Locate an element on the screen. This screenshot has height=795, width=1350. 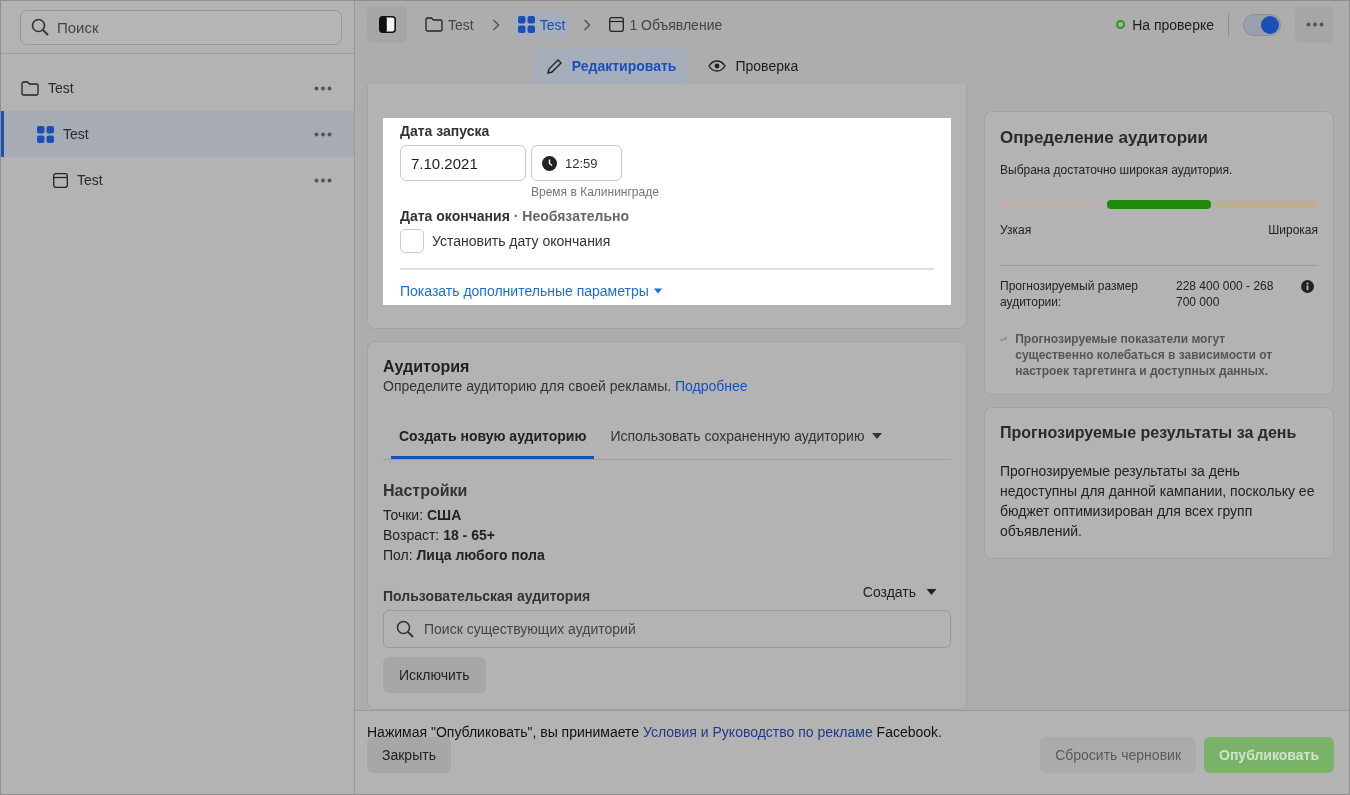
size-label: Прогнозируемый размер аудитории: is located at coordinates (1070, 294).